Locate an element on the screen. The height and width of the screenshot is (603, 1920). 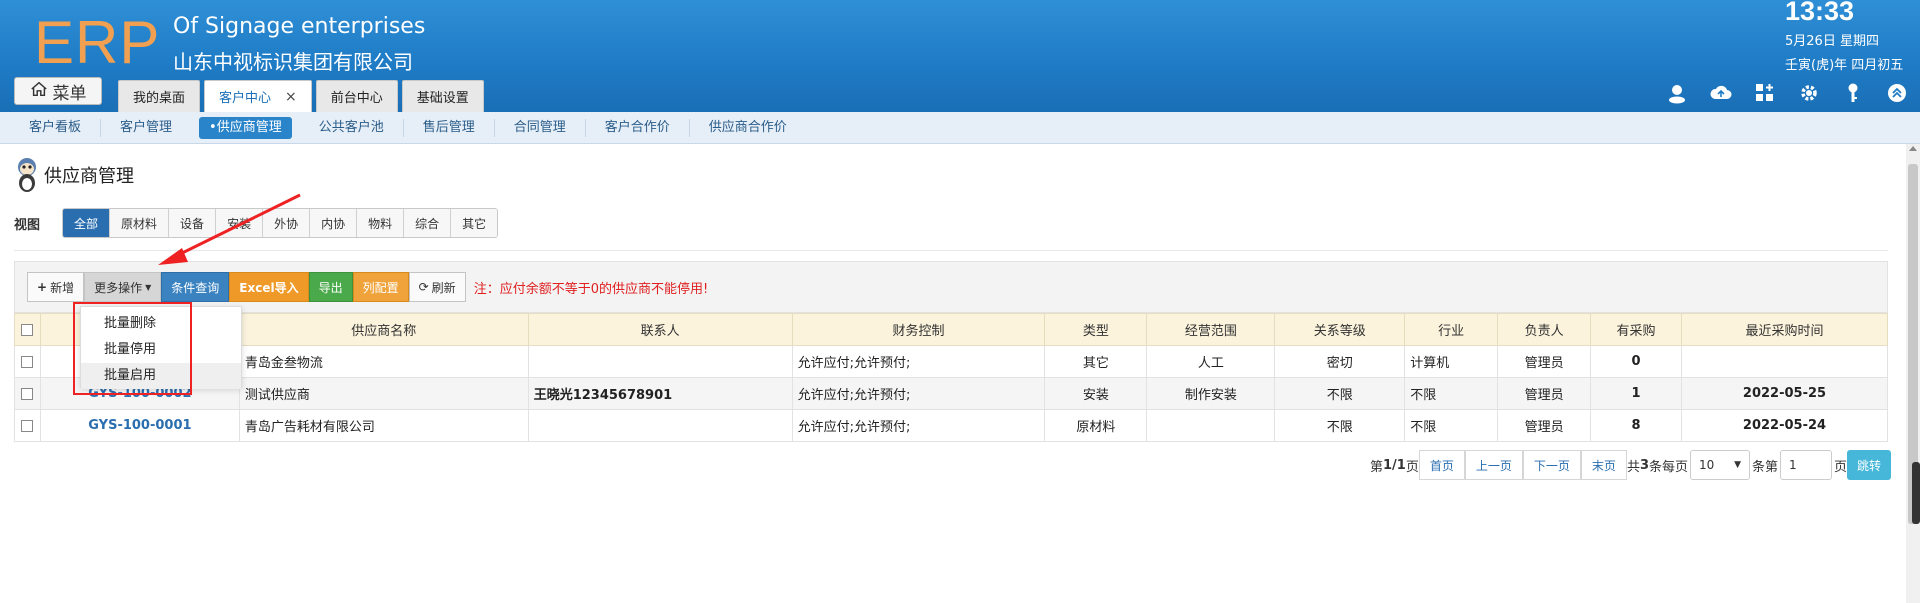
collapse-icon is located at coordinates (1897, 93).